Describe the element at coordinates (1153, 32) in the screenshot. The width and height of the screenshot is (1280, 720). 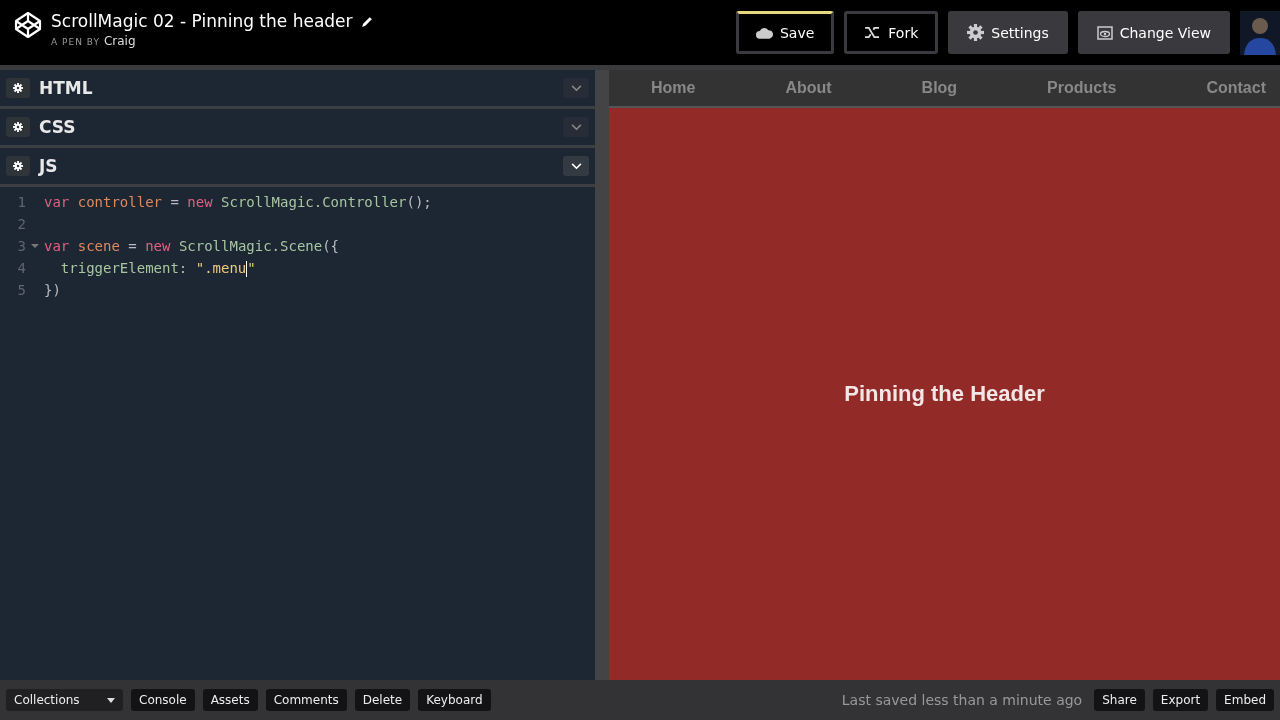
I see `view-button: Change View` at that location.